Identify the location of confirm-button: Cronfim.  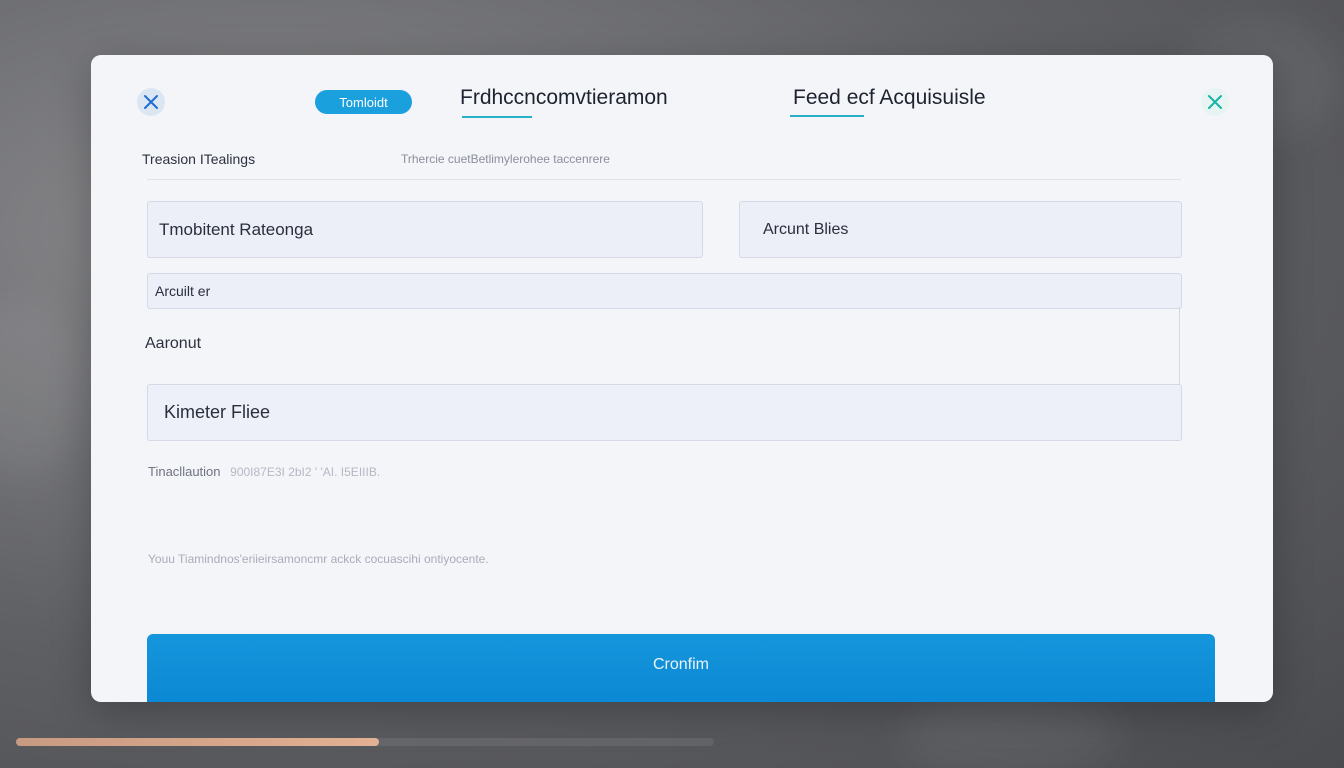
(681, 668).